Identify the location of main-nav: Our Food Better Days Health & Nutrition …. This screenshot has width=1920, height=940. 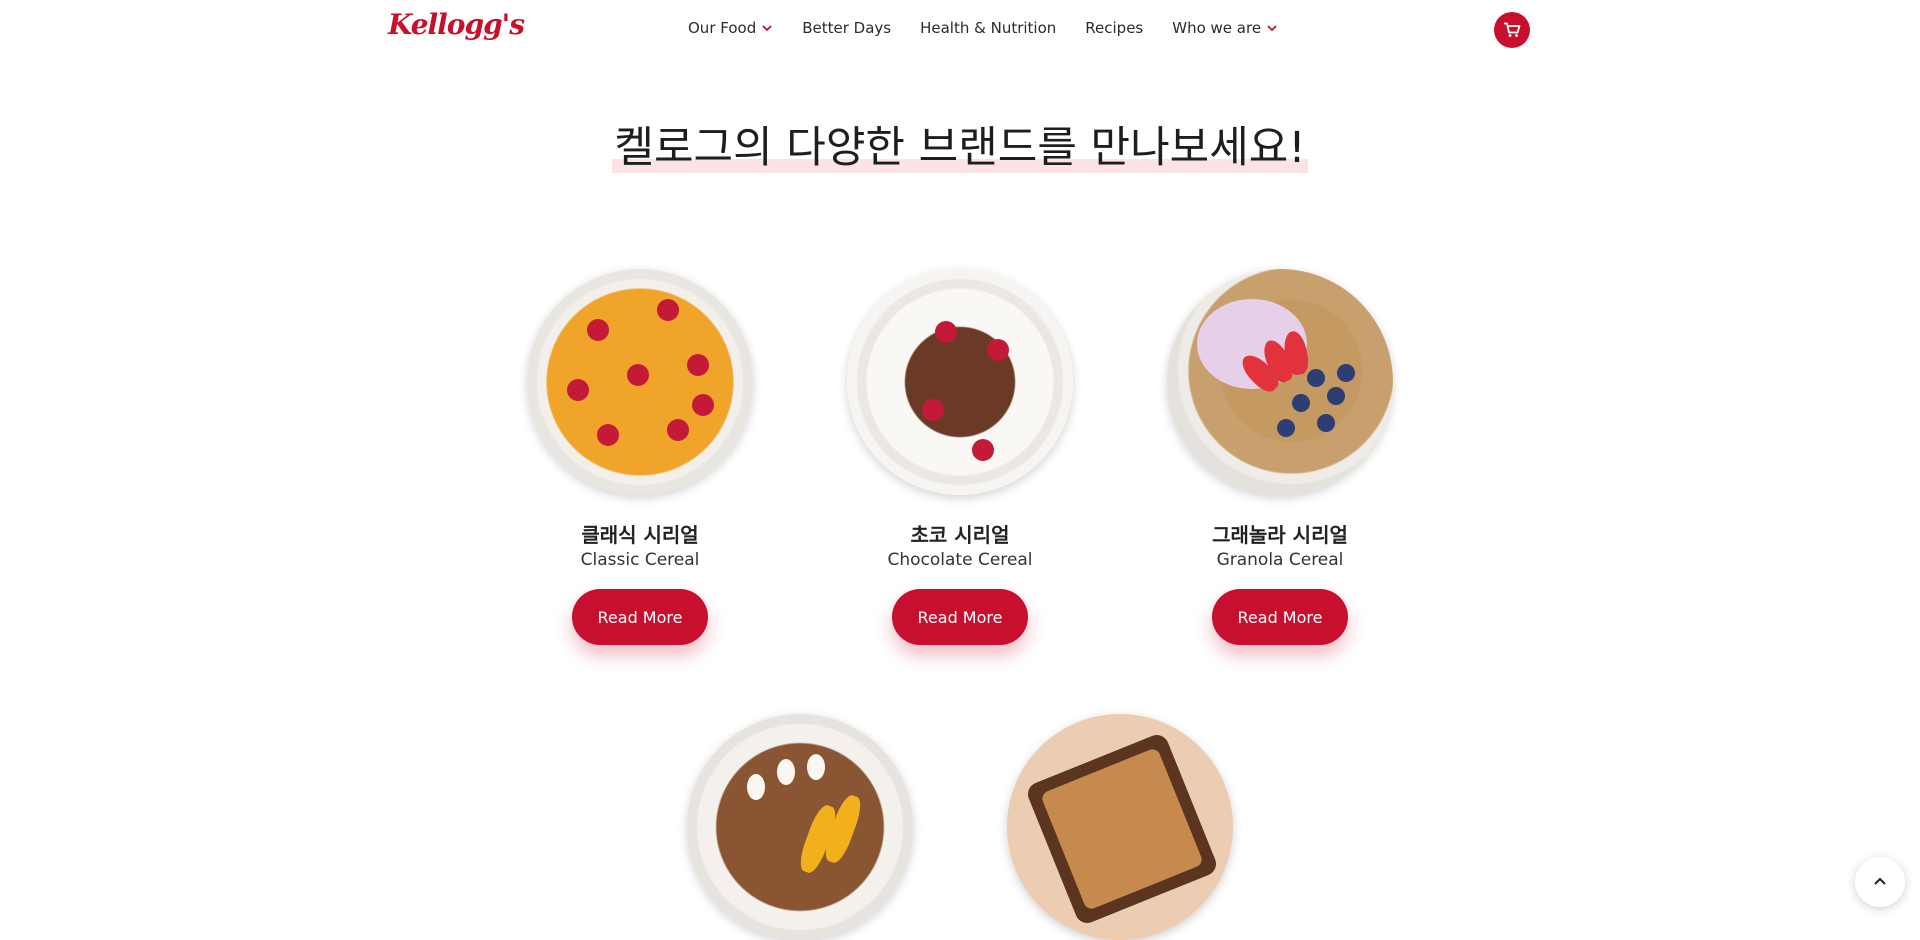
(983, 28).